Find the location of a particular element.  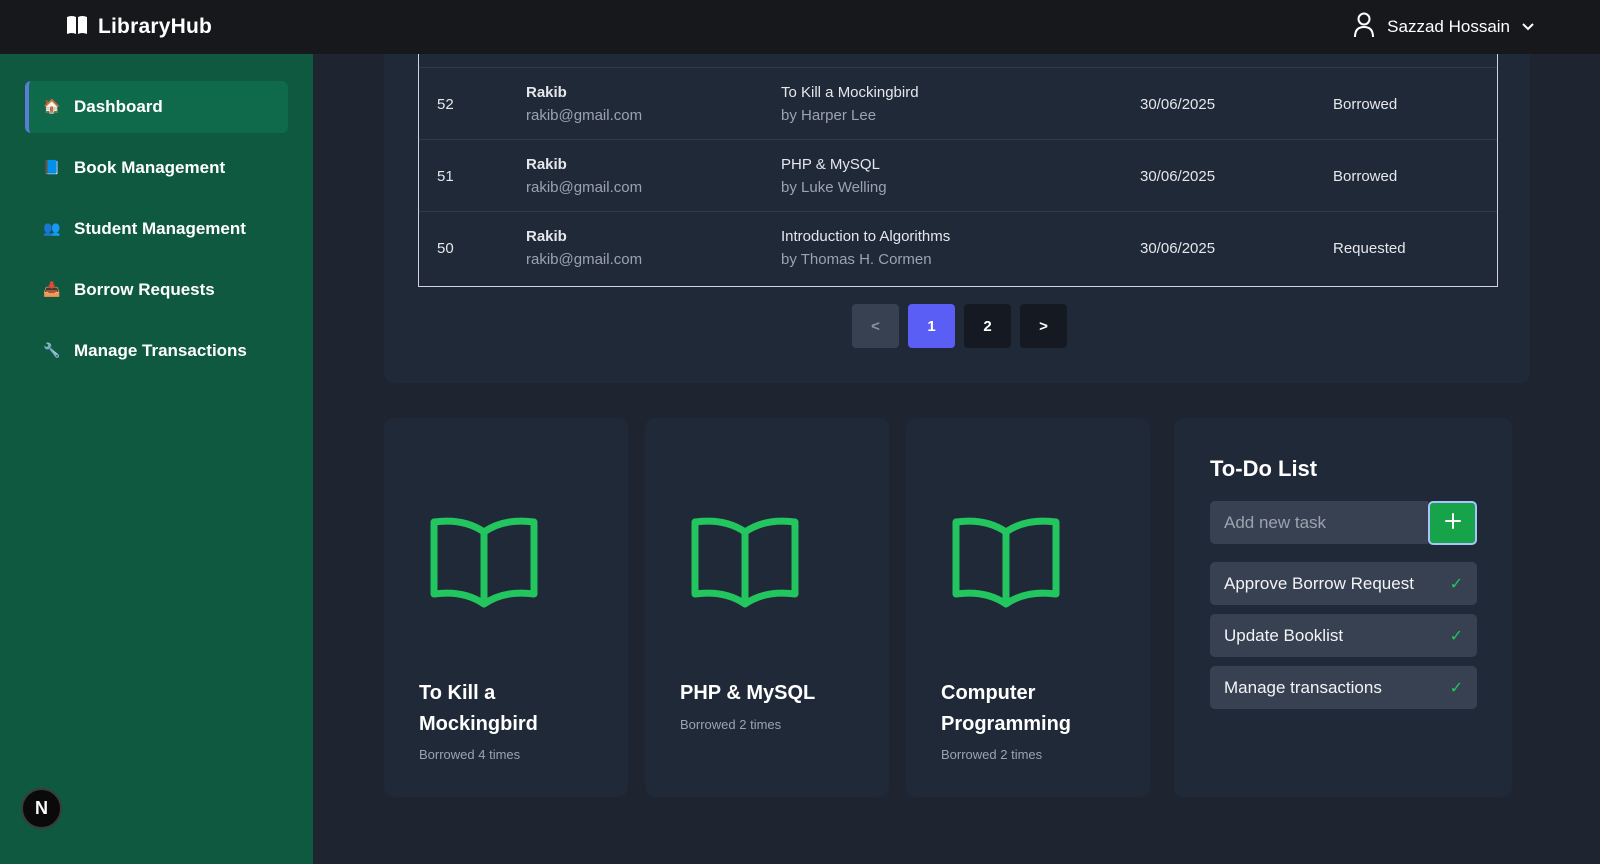

sidebar-item-borrow-requests: 📥 Borrow Requests is located at coordinates (156, 290).